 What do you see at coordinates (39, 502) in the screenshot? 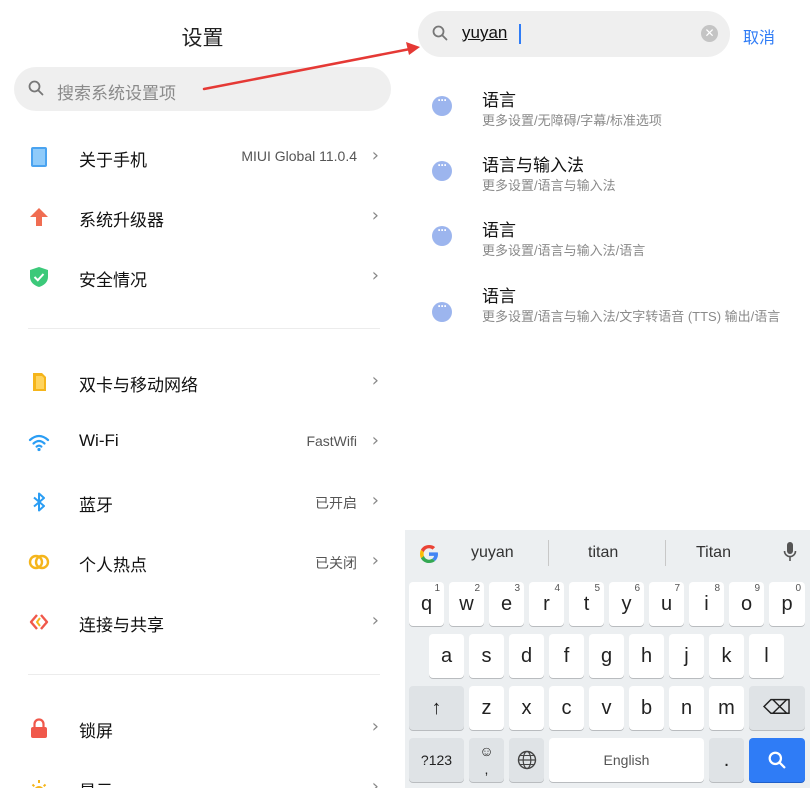
I see `bluetooth-icon` at bounding box center [39, 502].